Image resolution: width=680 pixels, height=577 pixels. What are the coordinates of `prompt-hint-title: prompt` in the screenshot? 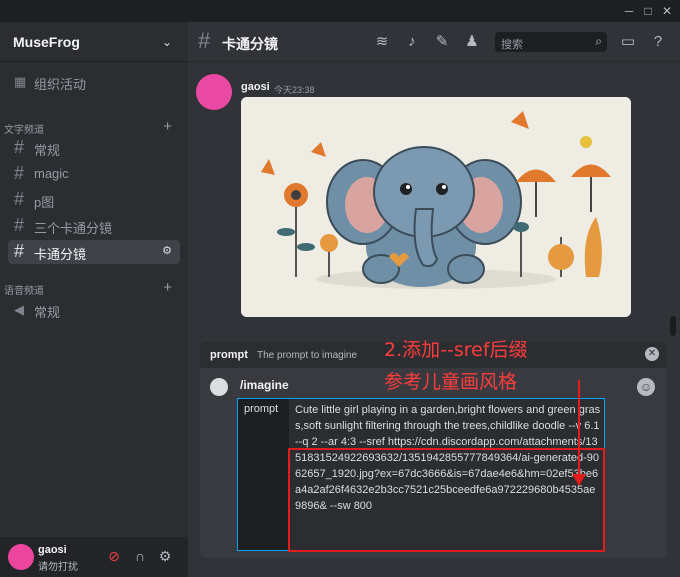 It's located at (229, 355).